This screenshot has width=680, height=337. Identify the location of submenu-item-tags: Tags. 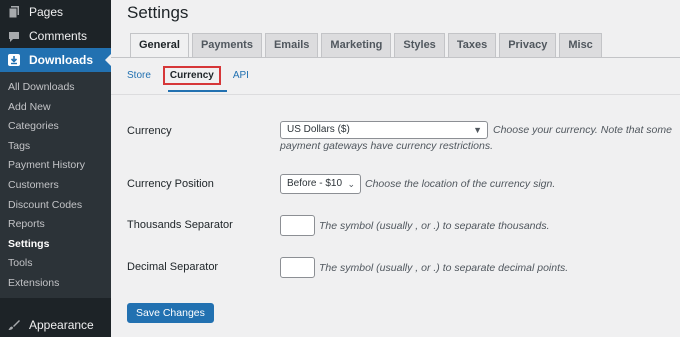
(55, 147).